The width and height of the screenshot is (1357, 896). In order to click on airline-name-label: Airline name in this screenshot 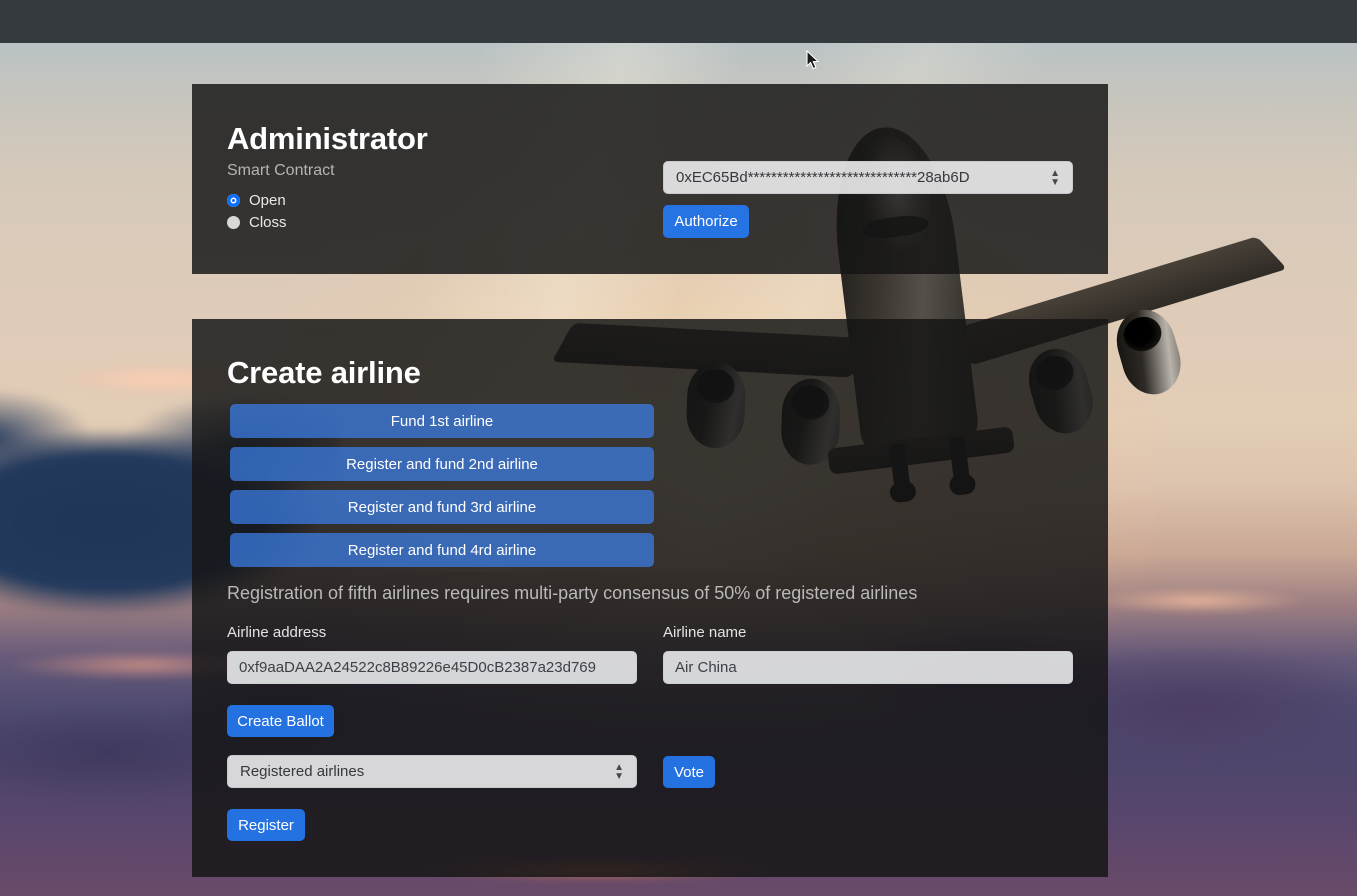, I will do `click(705, 632)`.